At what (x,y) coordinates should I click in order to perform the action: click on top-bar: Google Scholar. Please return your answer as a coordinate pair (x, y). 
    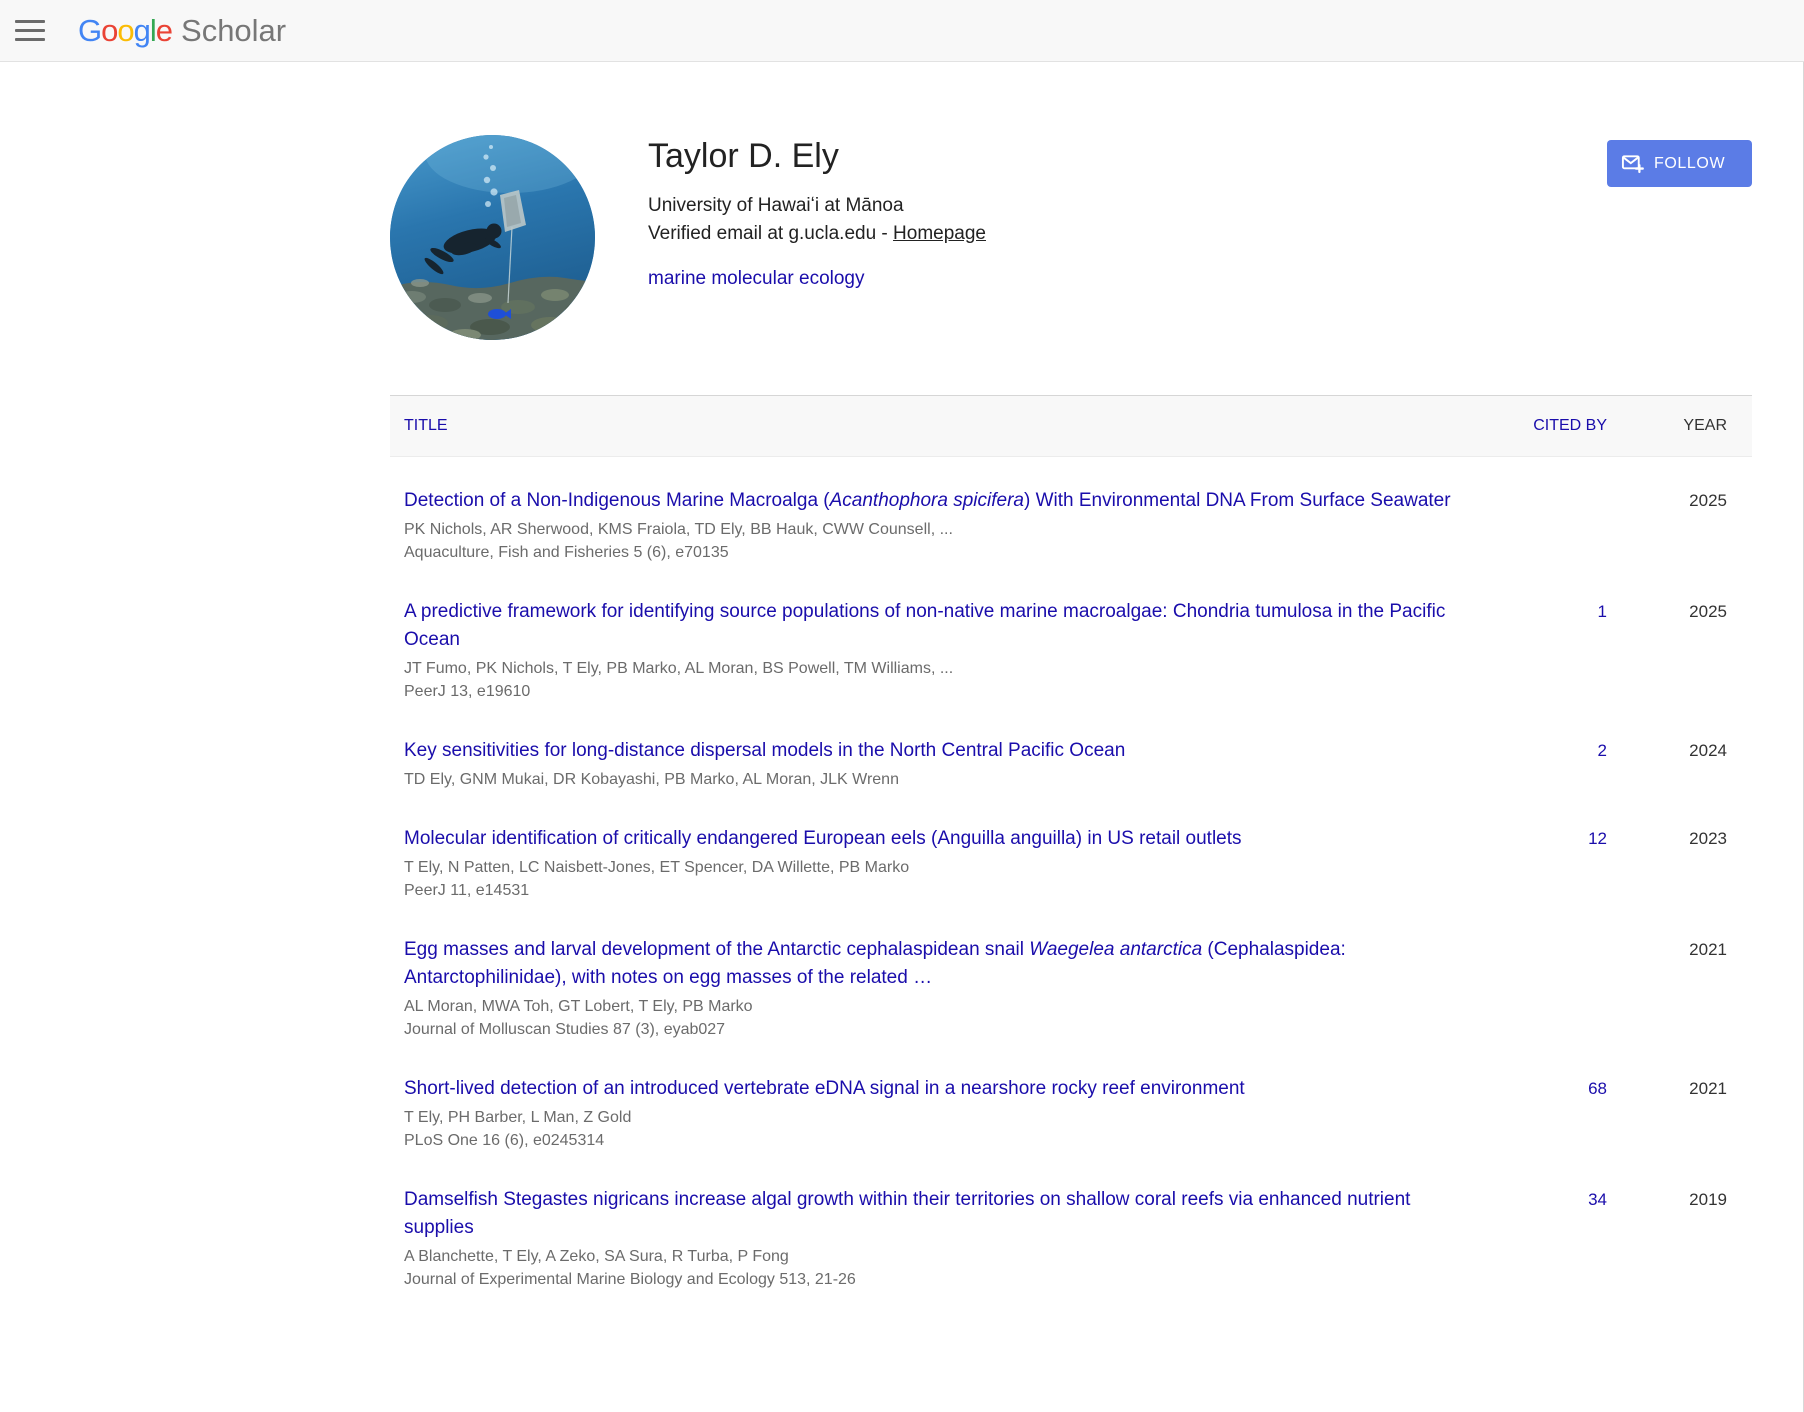
    Looking at the image, I should click on (902, 31).